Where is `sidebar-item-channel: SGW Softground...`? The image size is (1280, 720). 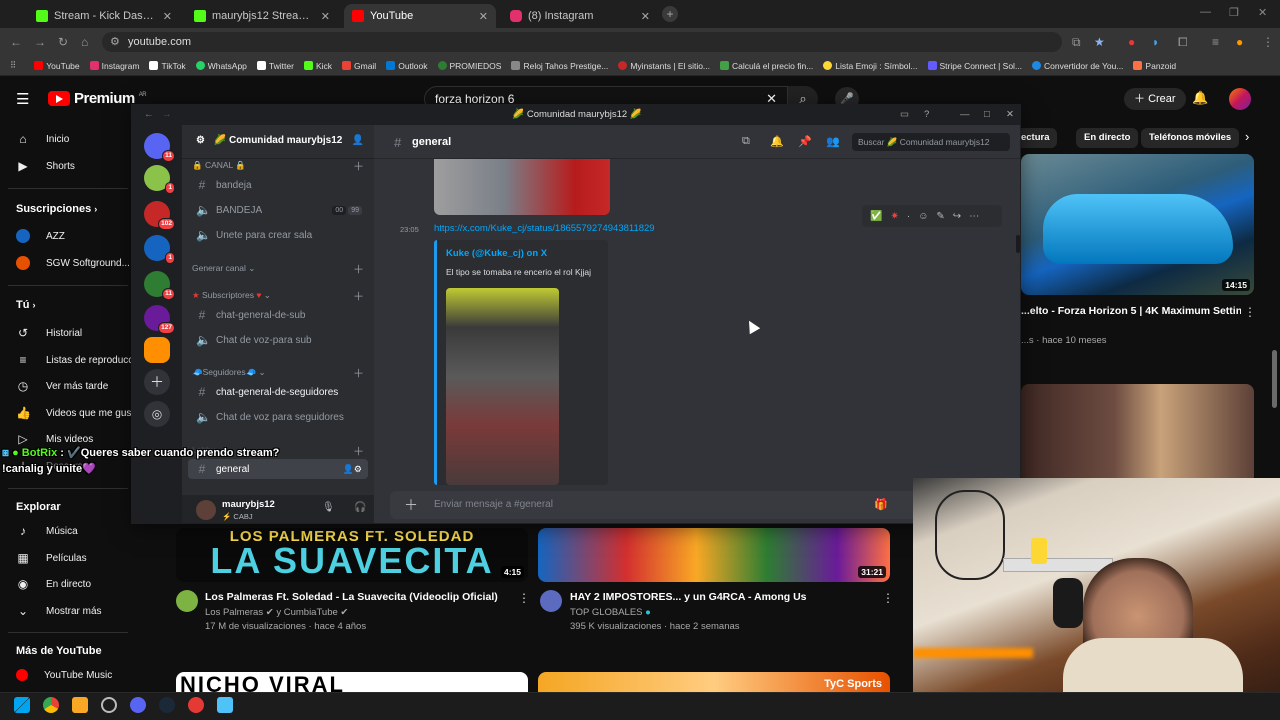
sidebar-item-channel: SGW Softground... is located at coordinates (73, 263).